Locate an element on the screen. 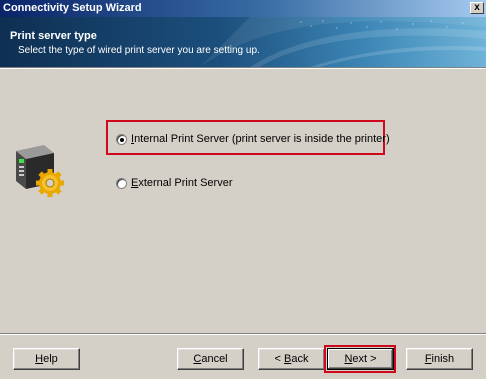 Image resolution: width=486 pixels, height=379 pixels. radio-button-checked is located at coordinates (121, 139).